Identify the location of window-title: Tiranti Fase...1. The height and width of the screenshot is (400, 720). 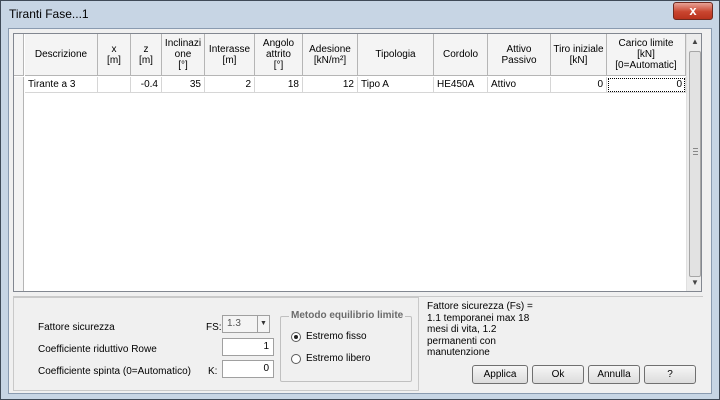
(49, 14).